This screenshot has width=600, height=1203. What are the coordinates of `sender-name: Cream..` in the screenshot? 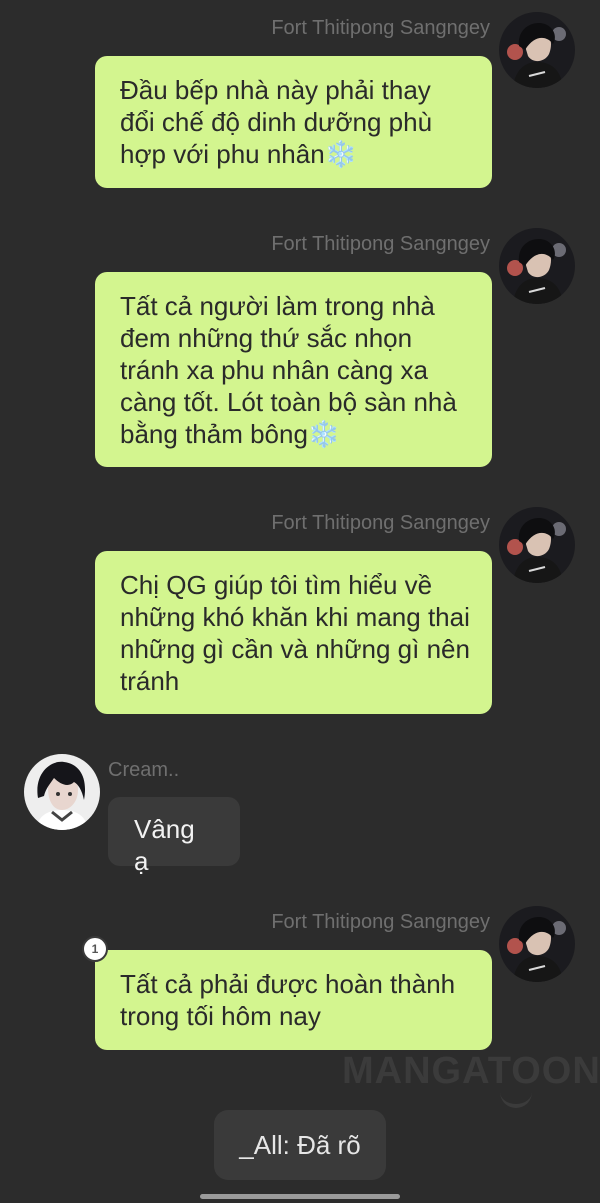 It's located at (144, 770).